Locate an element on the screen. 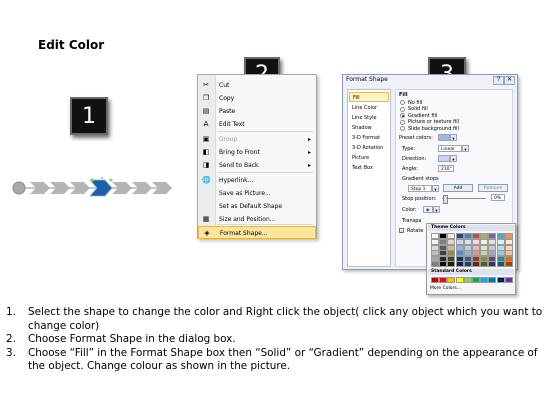  menu-item-send-to-back: ◨ Send to Back ▸ is located at coordinates (257, 165).